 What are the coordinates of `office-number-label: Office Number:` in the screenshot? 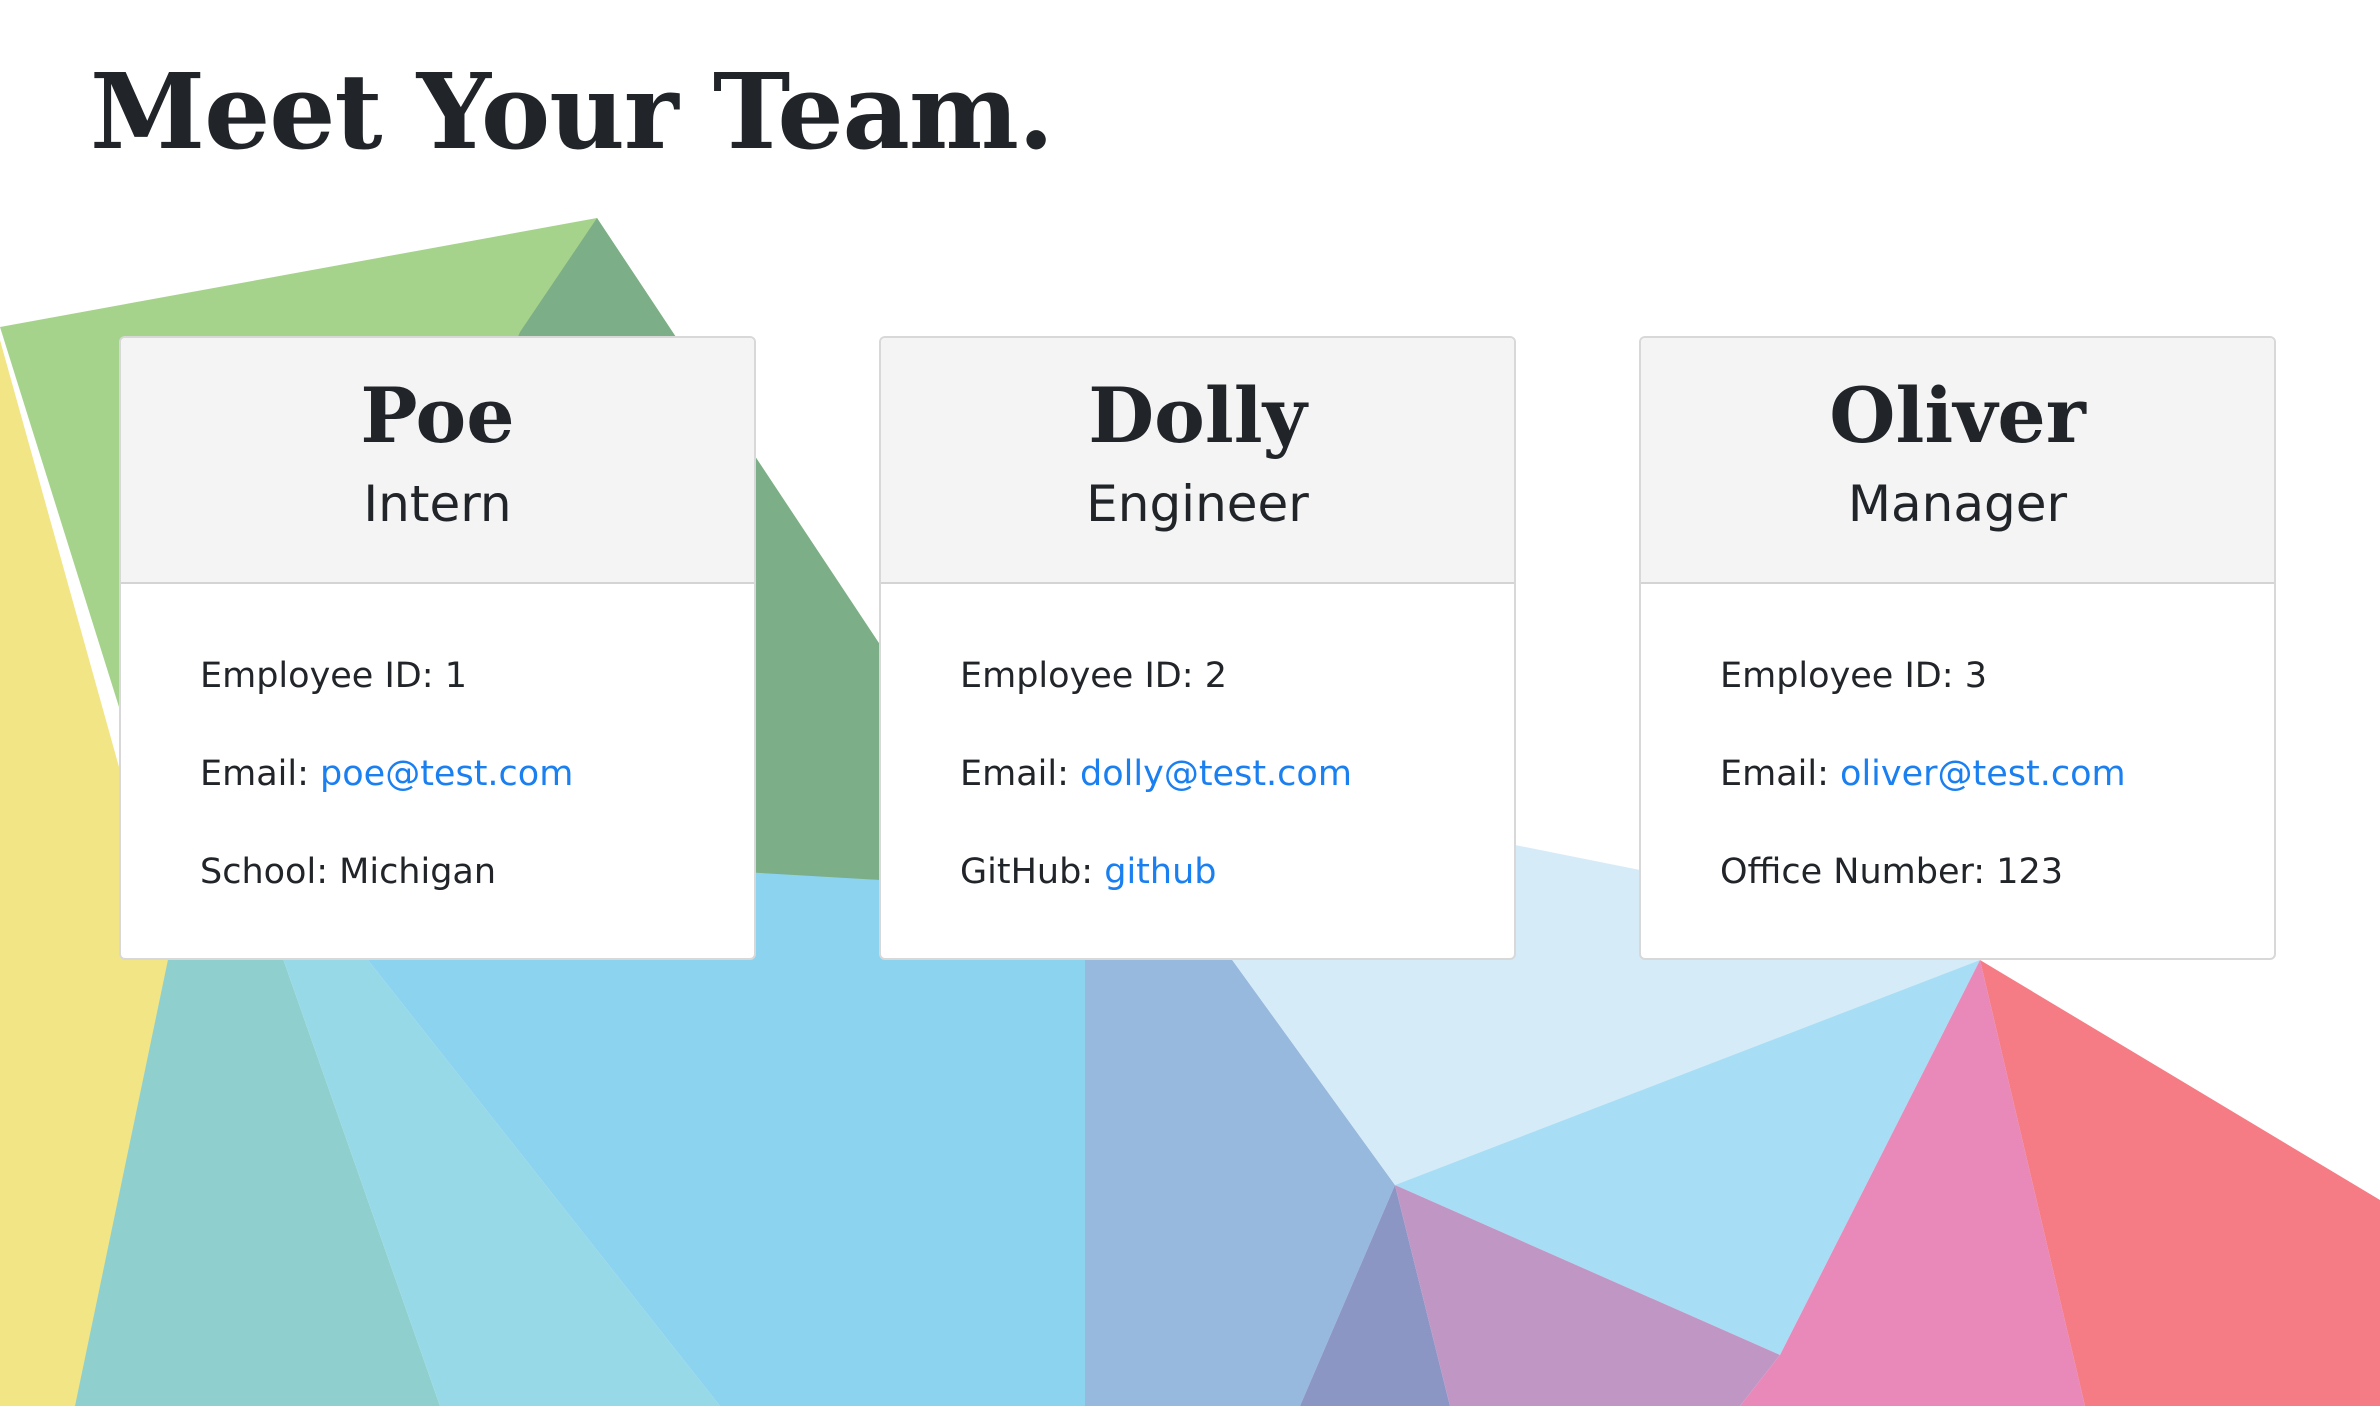 It's located at (1853, 872).